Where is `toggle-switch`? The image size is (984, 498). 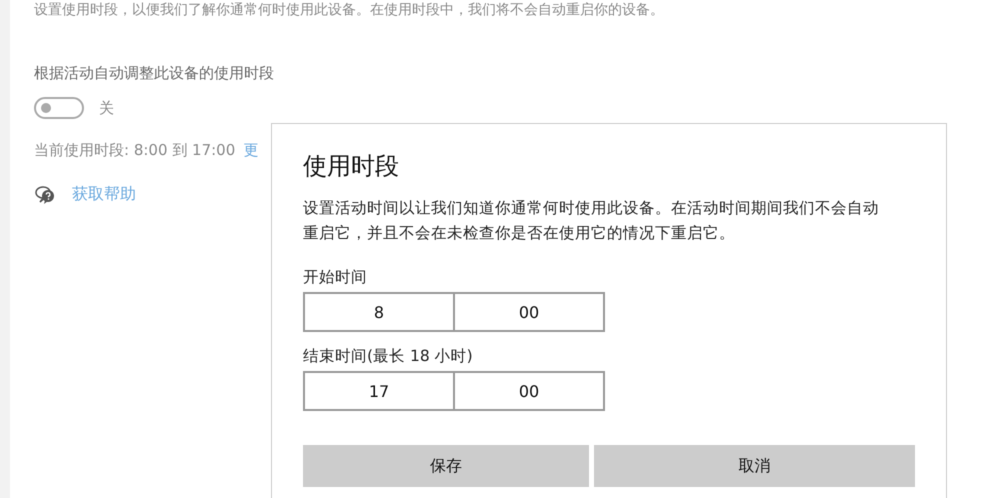
toggle-switch is located at coordinates (59, 108).